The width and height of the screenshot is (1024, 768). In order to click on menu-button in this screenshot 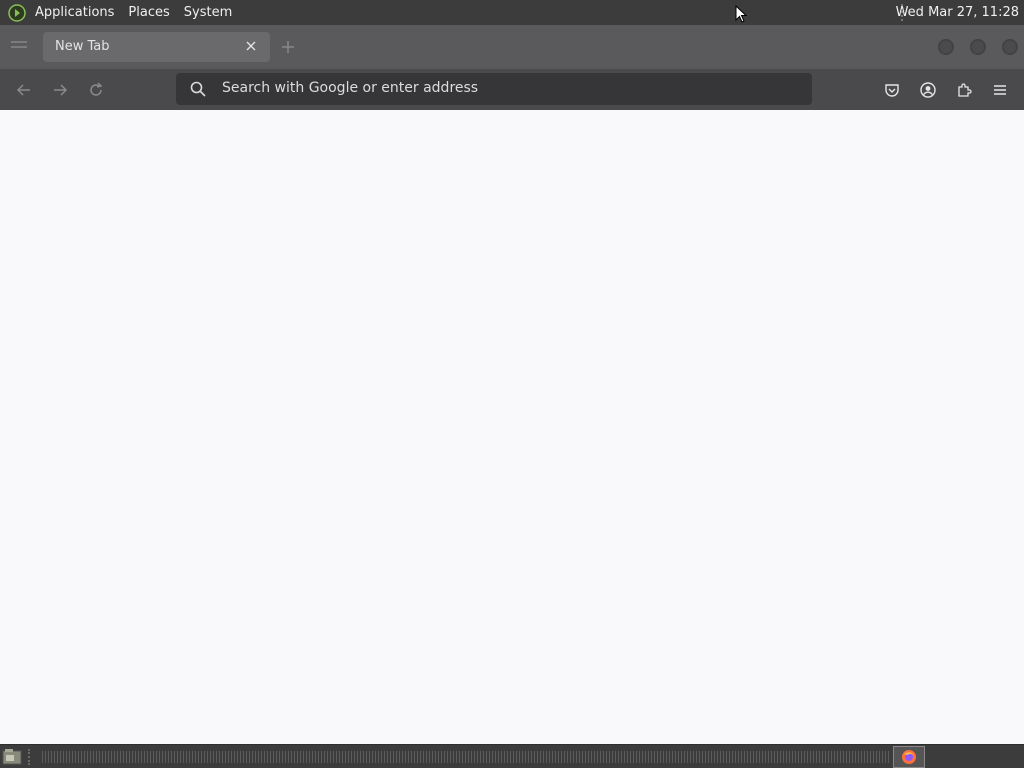, I will do `click(1000, 90)`.